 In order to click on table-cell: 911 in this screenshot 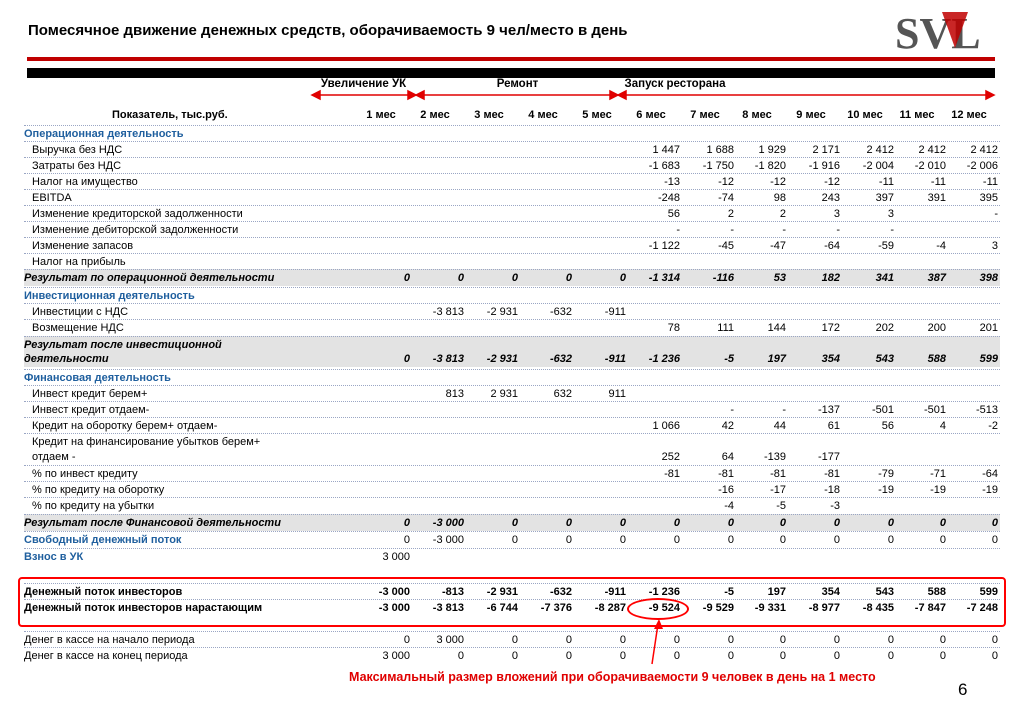, I will do `click(617, 394)`.